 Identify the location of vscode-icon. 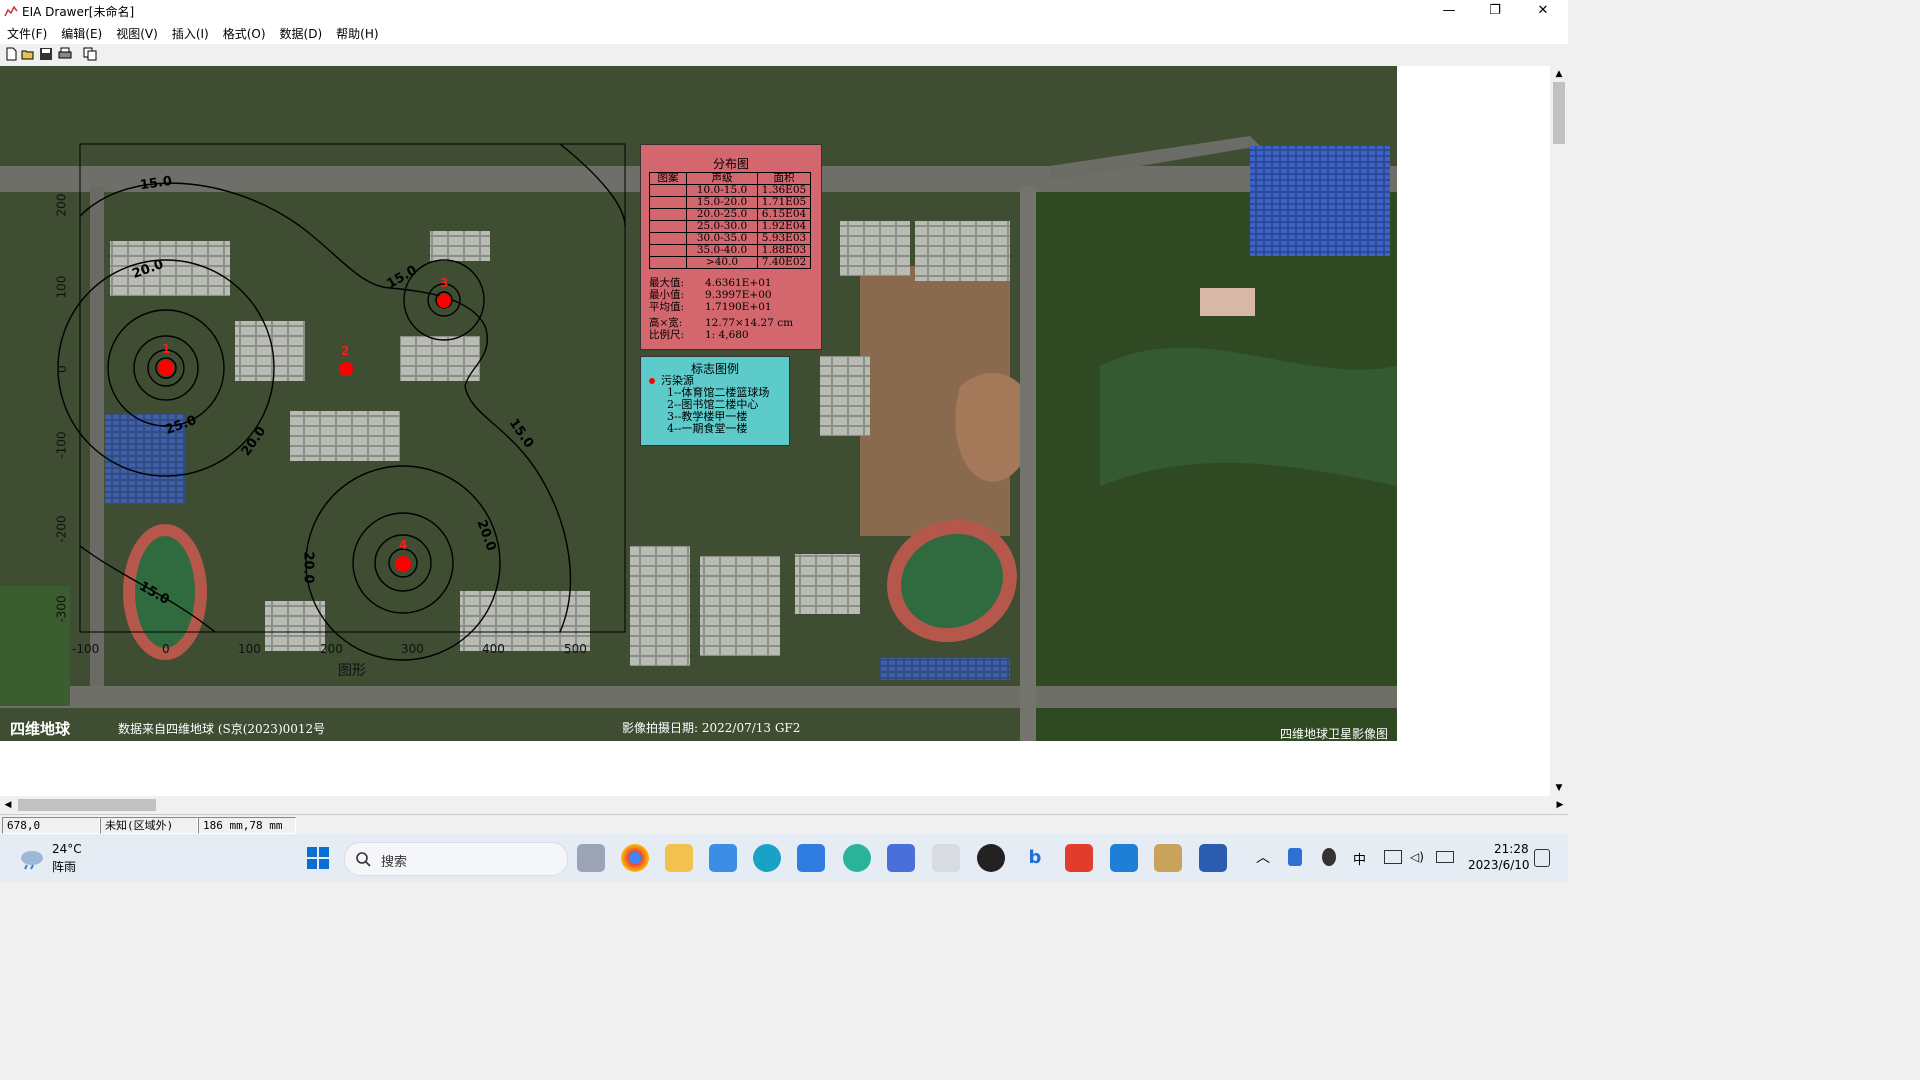
(1124, 858).